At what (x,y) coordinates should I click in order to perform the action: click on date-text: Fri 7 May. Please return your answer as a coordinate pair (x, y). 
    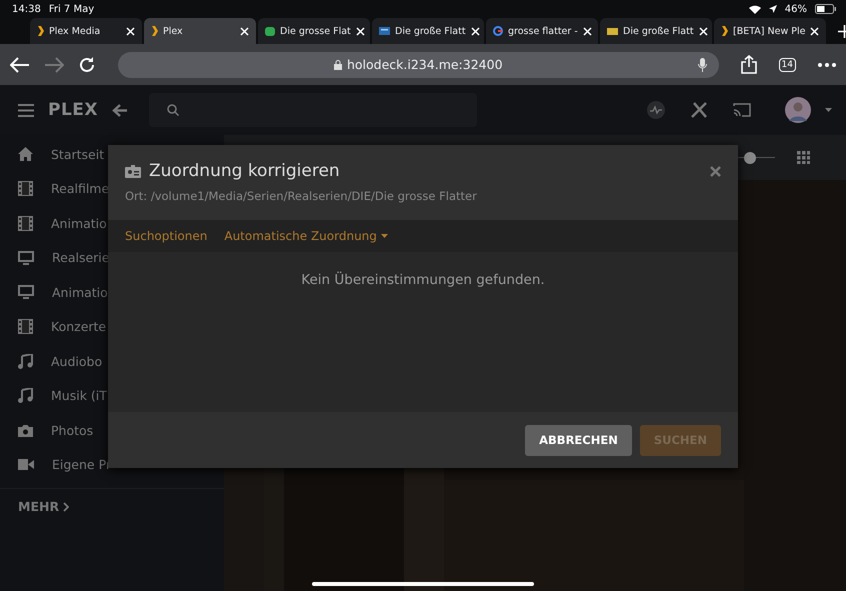
    Looking at the image, I should click on (71, 9).